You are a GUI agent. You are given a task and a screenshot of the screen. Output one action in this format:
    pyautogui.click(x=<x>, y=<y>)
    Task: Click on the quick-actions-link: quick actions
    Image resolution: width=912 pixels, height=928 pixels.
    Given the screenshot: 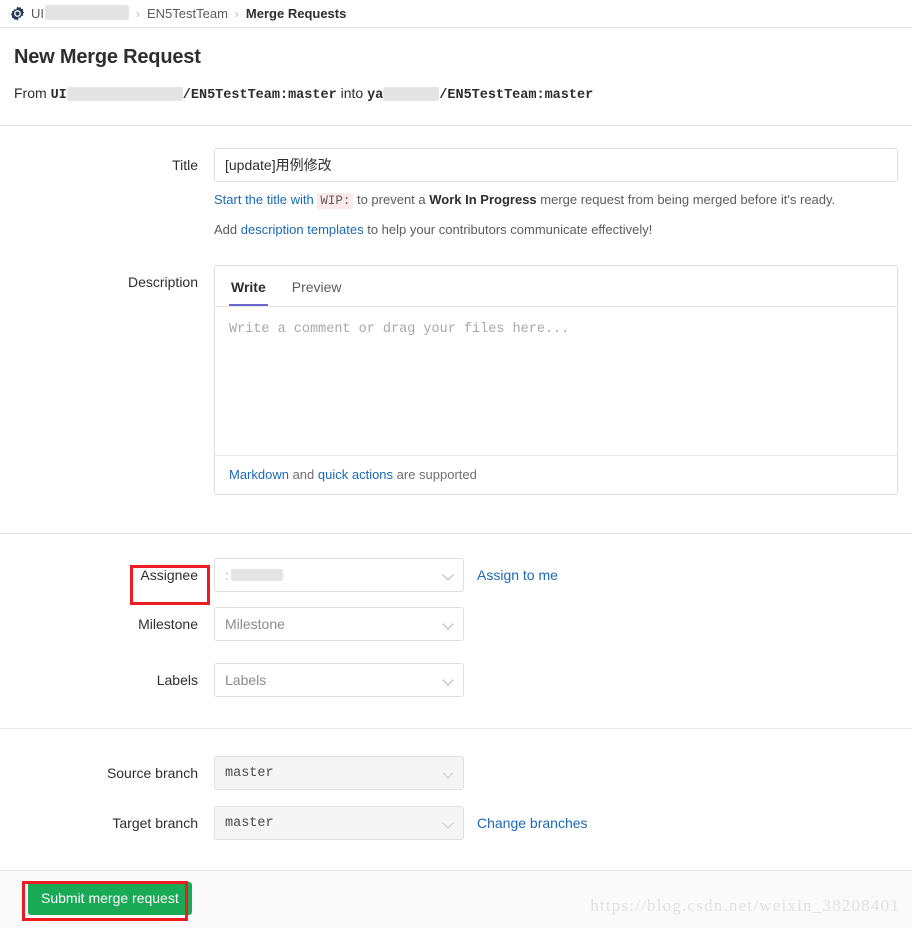 What is the action you would take?
    pyautogui.click(x=355, y=474)
    